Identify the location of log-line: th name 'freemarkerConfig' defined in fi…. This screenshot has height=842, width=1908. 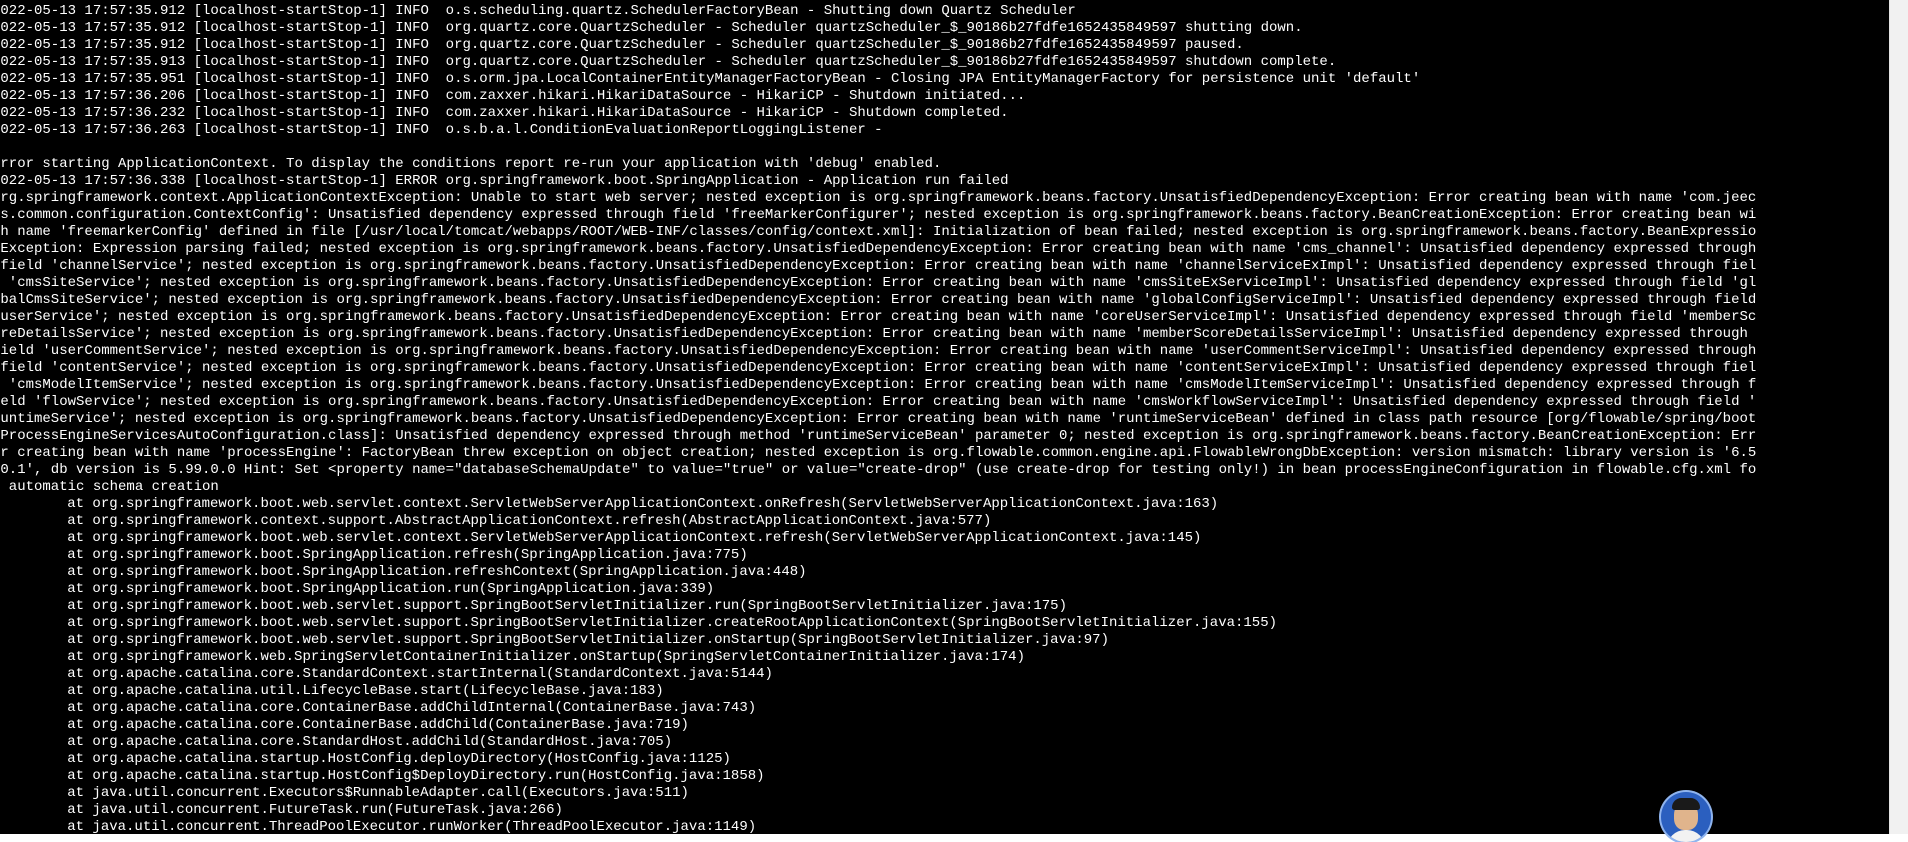
(878, 232).